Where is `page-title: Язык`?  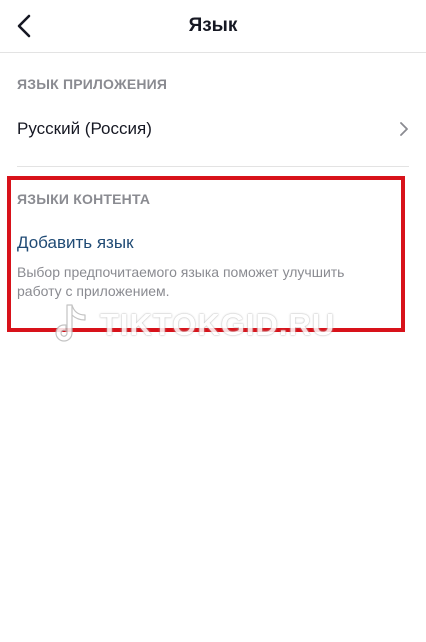
page-title: Язык is located at coordinates (213, 25).